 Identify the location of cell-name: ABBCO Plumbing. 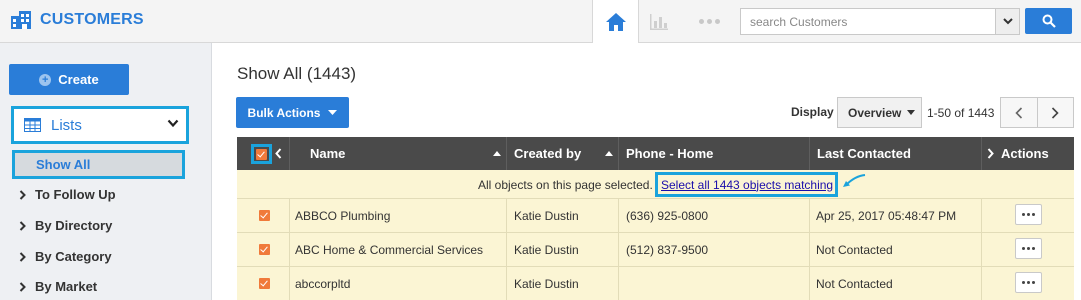
(342, 216).